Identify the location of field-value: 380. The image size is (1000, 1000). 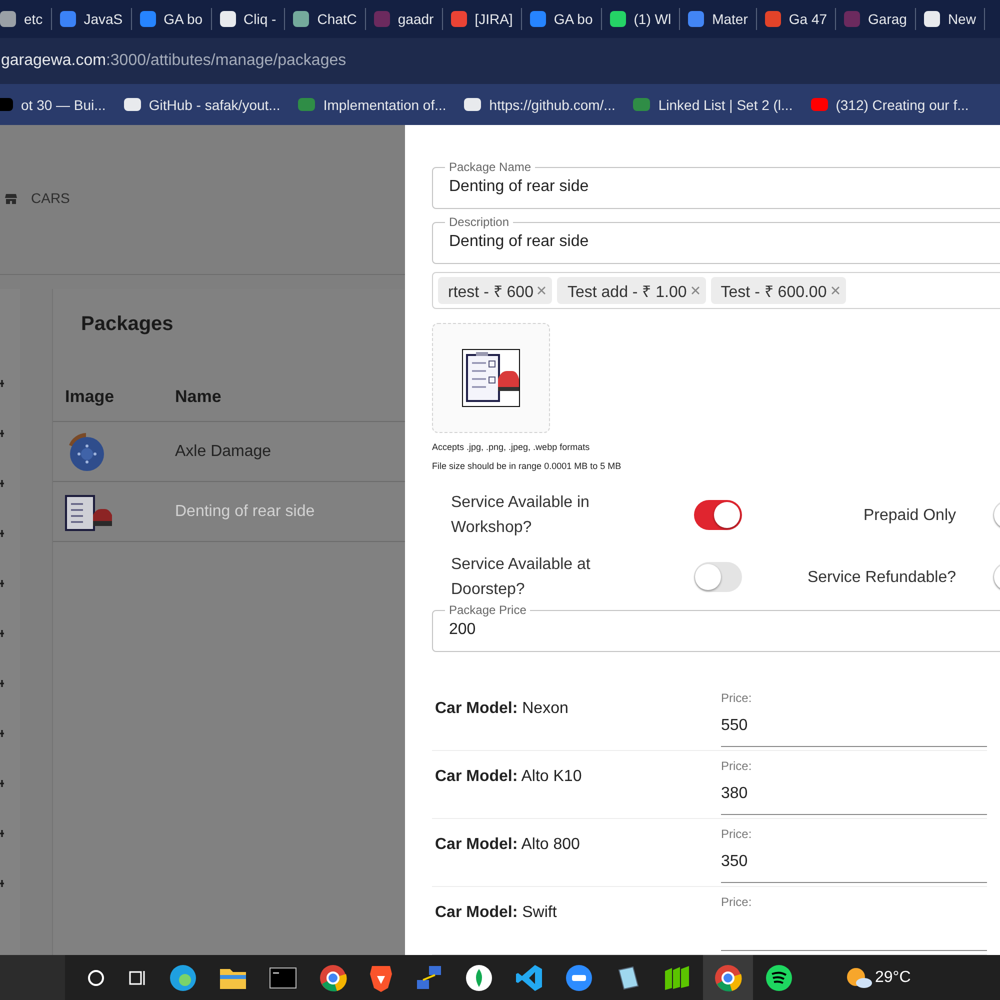
(735, 793).